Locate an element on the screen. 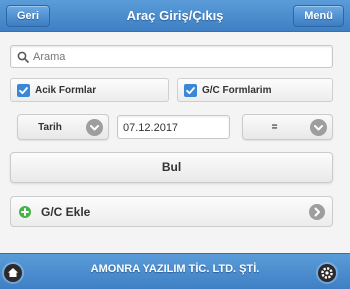 The image size is (350, 289). search-input is located at coordinates (178, 56).